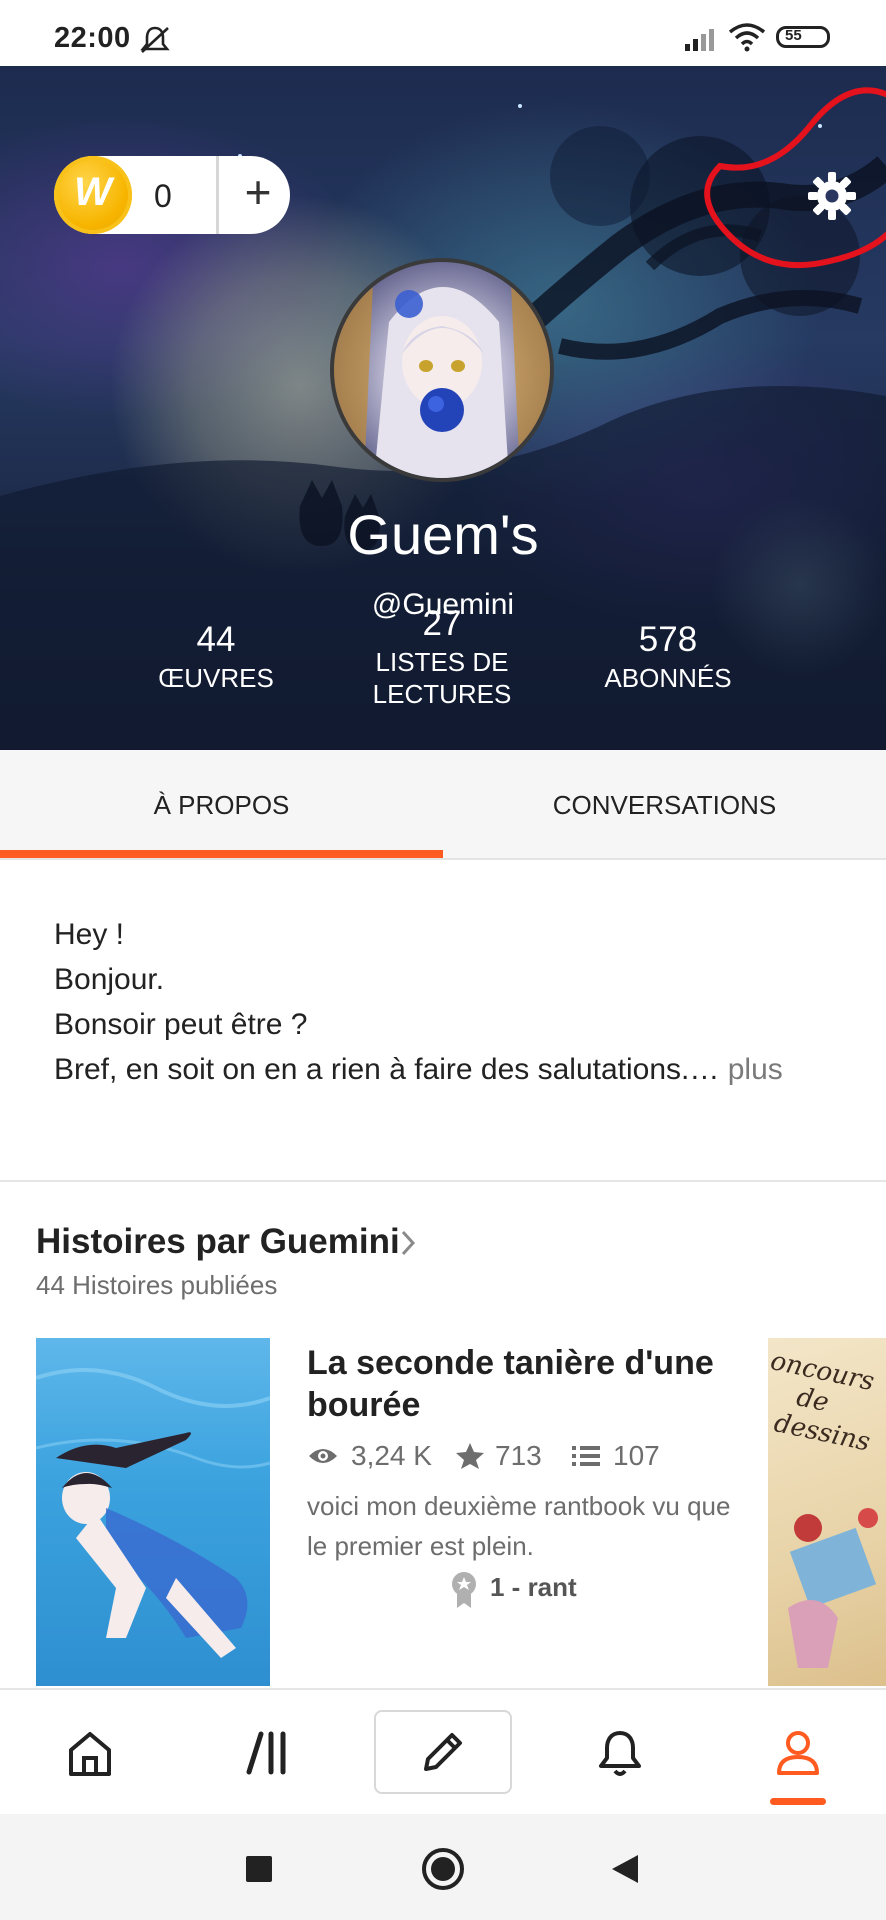 This screenshot has width=886, height=1920. Describe the element at coordinates (153, 1512) in the screenshot. I see `story-cover` at that location.